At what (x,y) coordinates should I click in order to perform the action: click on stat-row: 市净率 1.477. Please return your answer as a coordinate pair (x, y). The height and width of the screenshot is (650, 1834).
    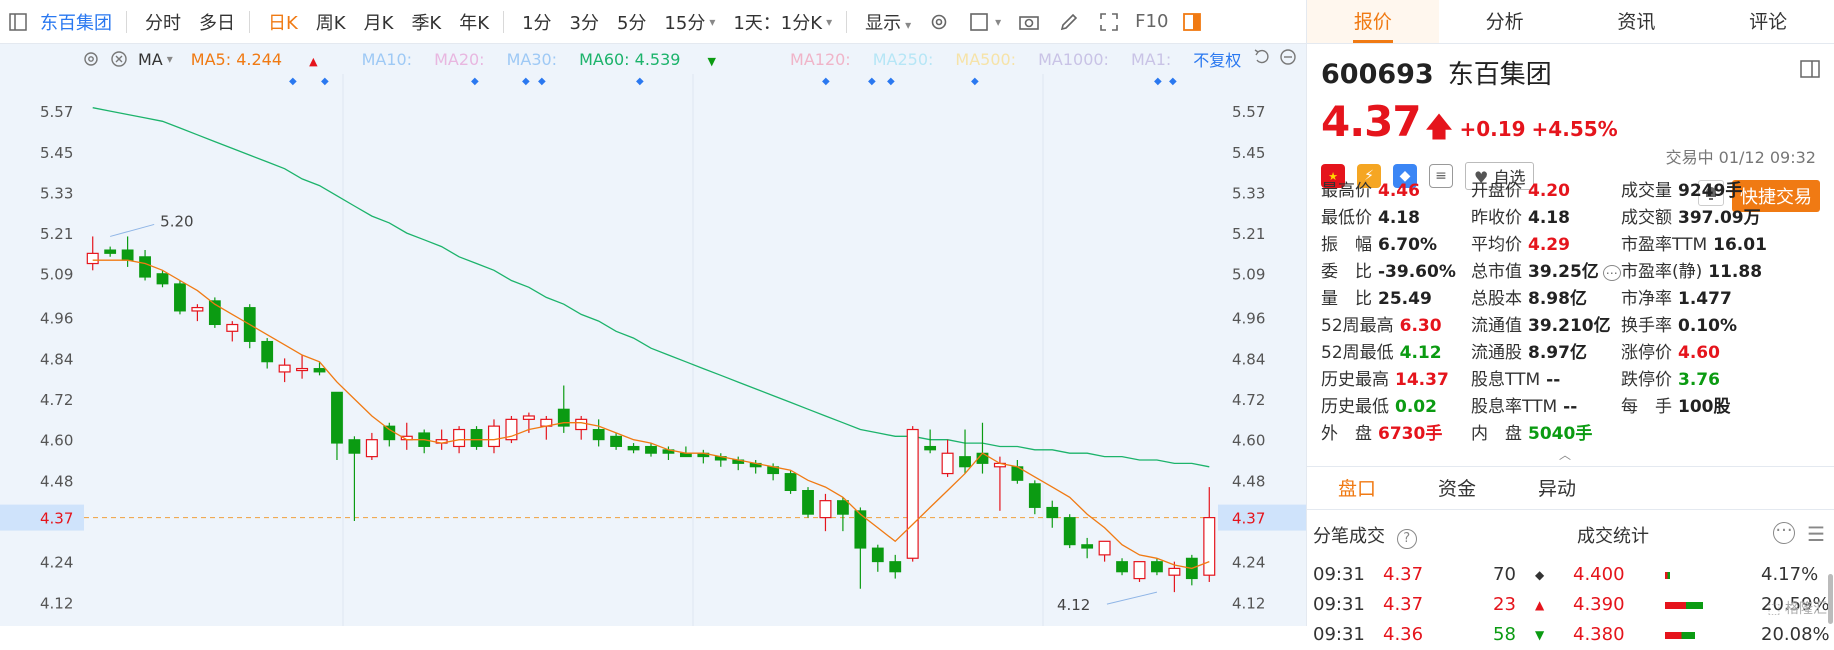
    Looking at the image, I should click on (1694, 299).